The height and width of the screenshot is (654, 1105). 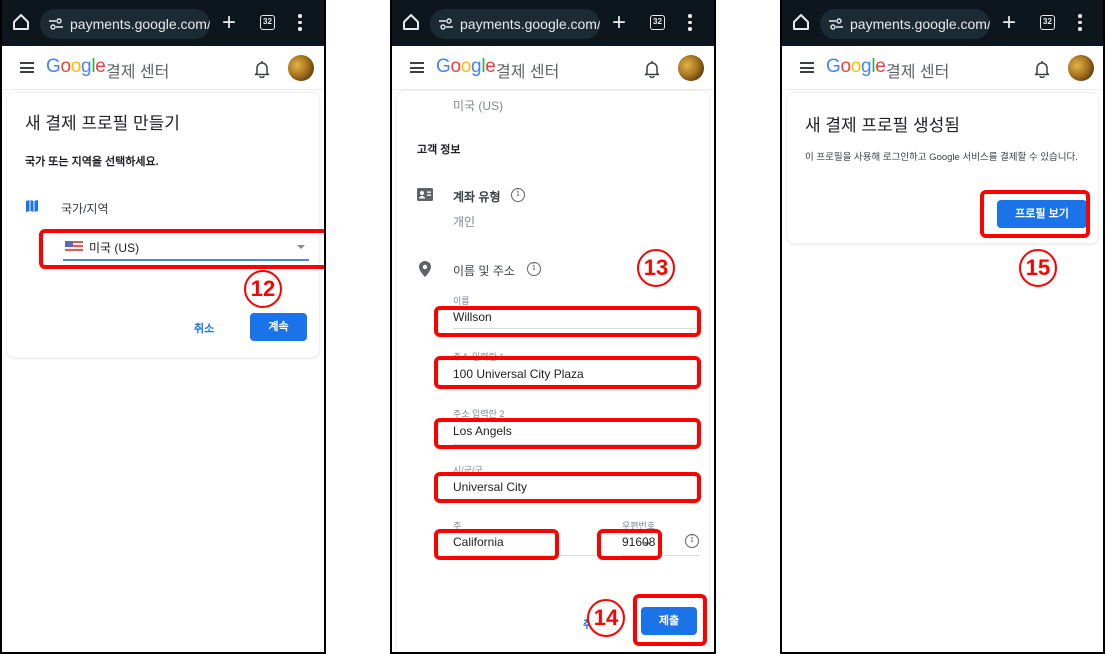 I want to click on map-icon, so click(x=32, y=206).